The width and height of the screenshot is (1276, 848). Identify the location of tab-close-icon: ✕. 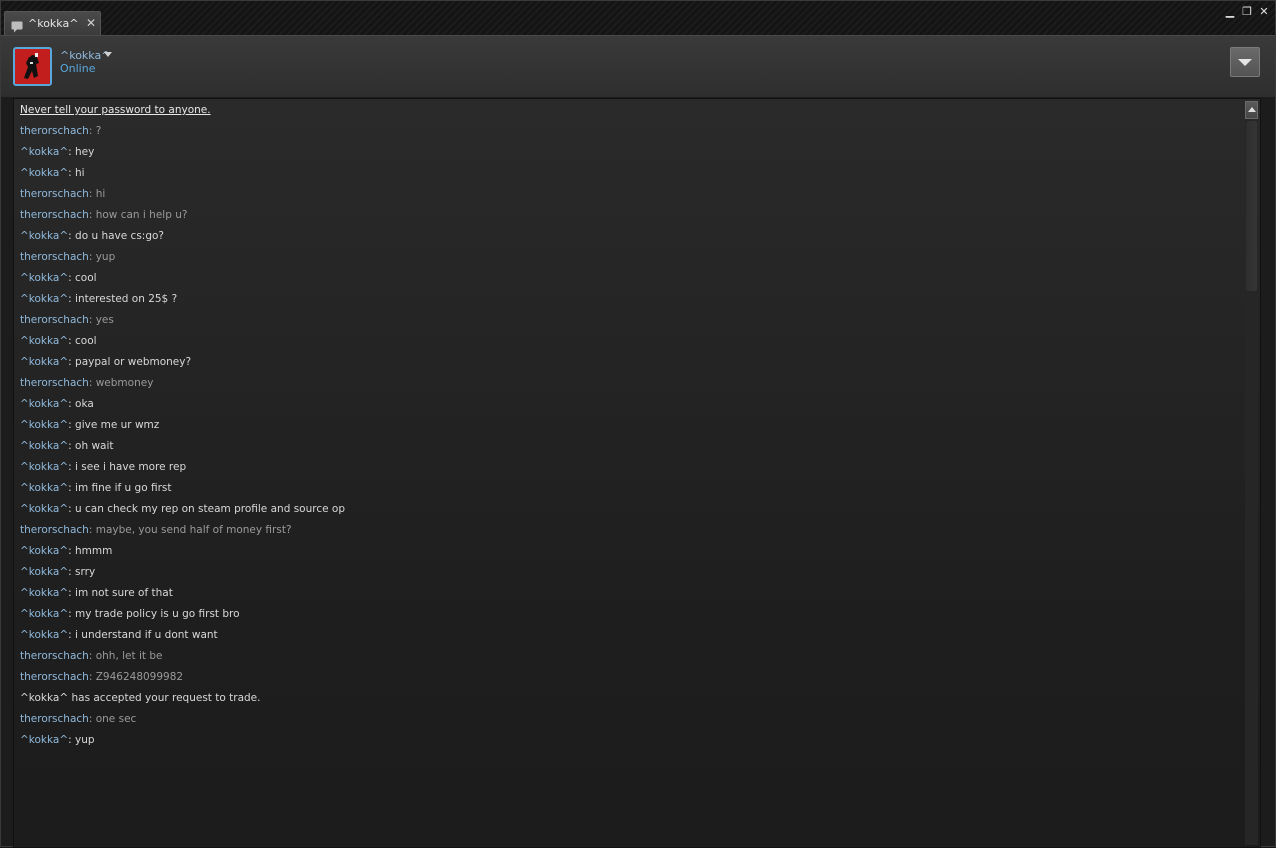
(91, 23).